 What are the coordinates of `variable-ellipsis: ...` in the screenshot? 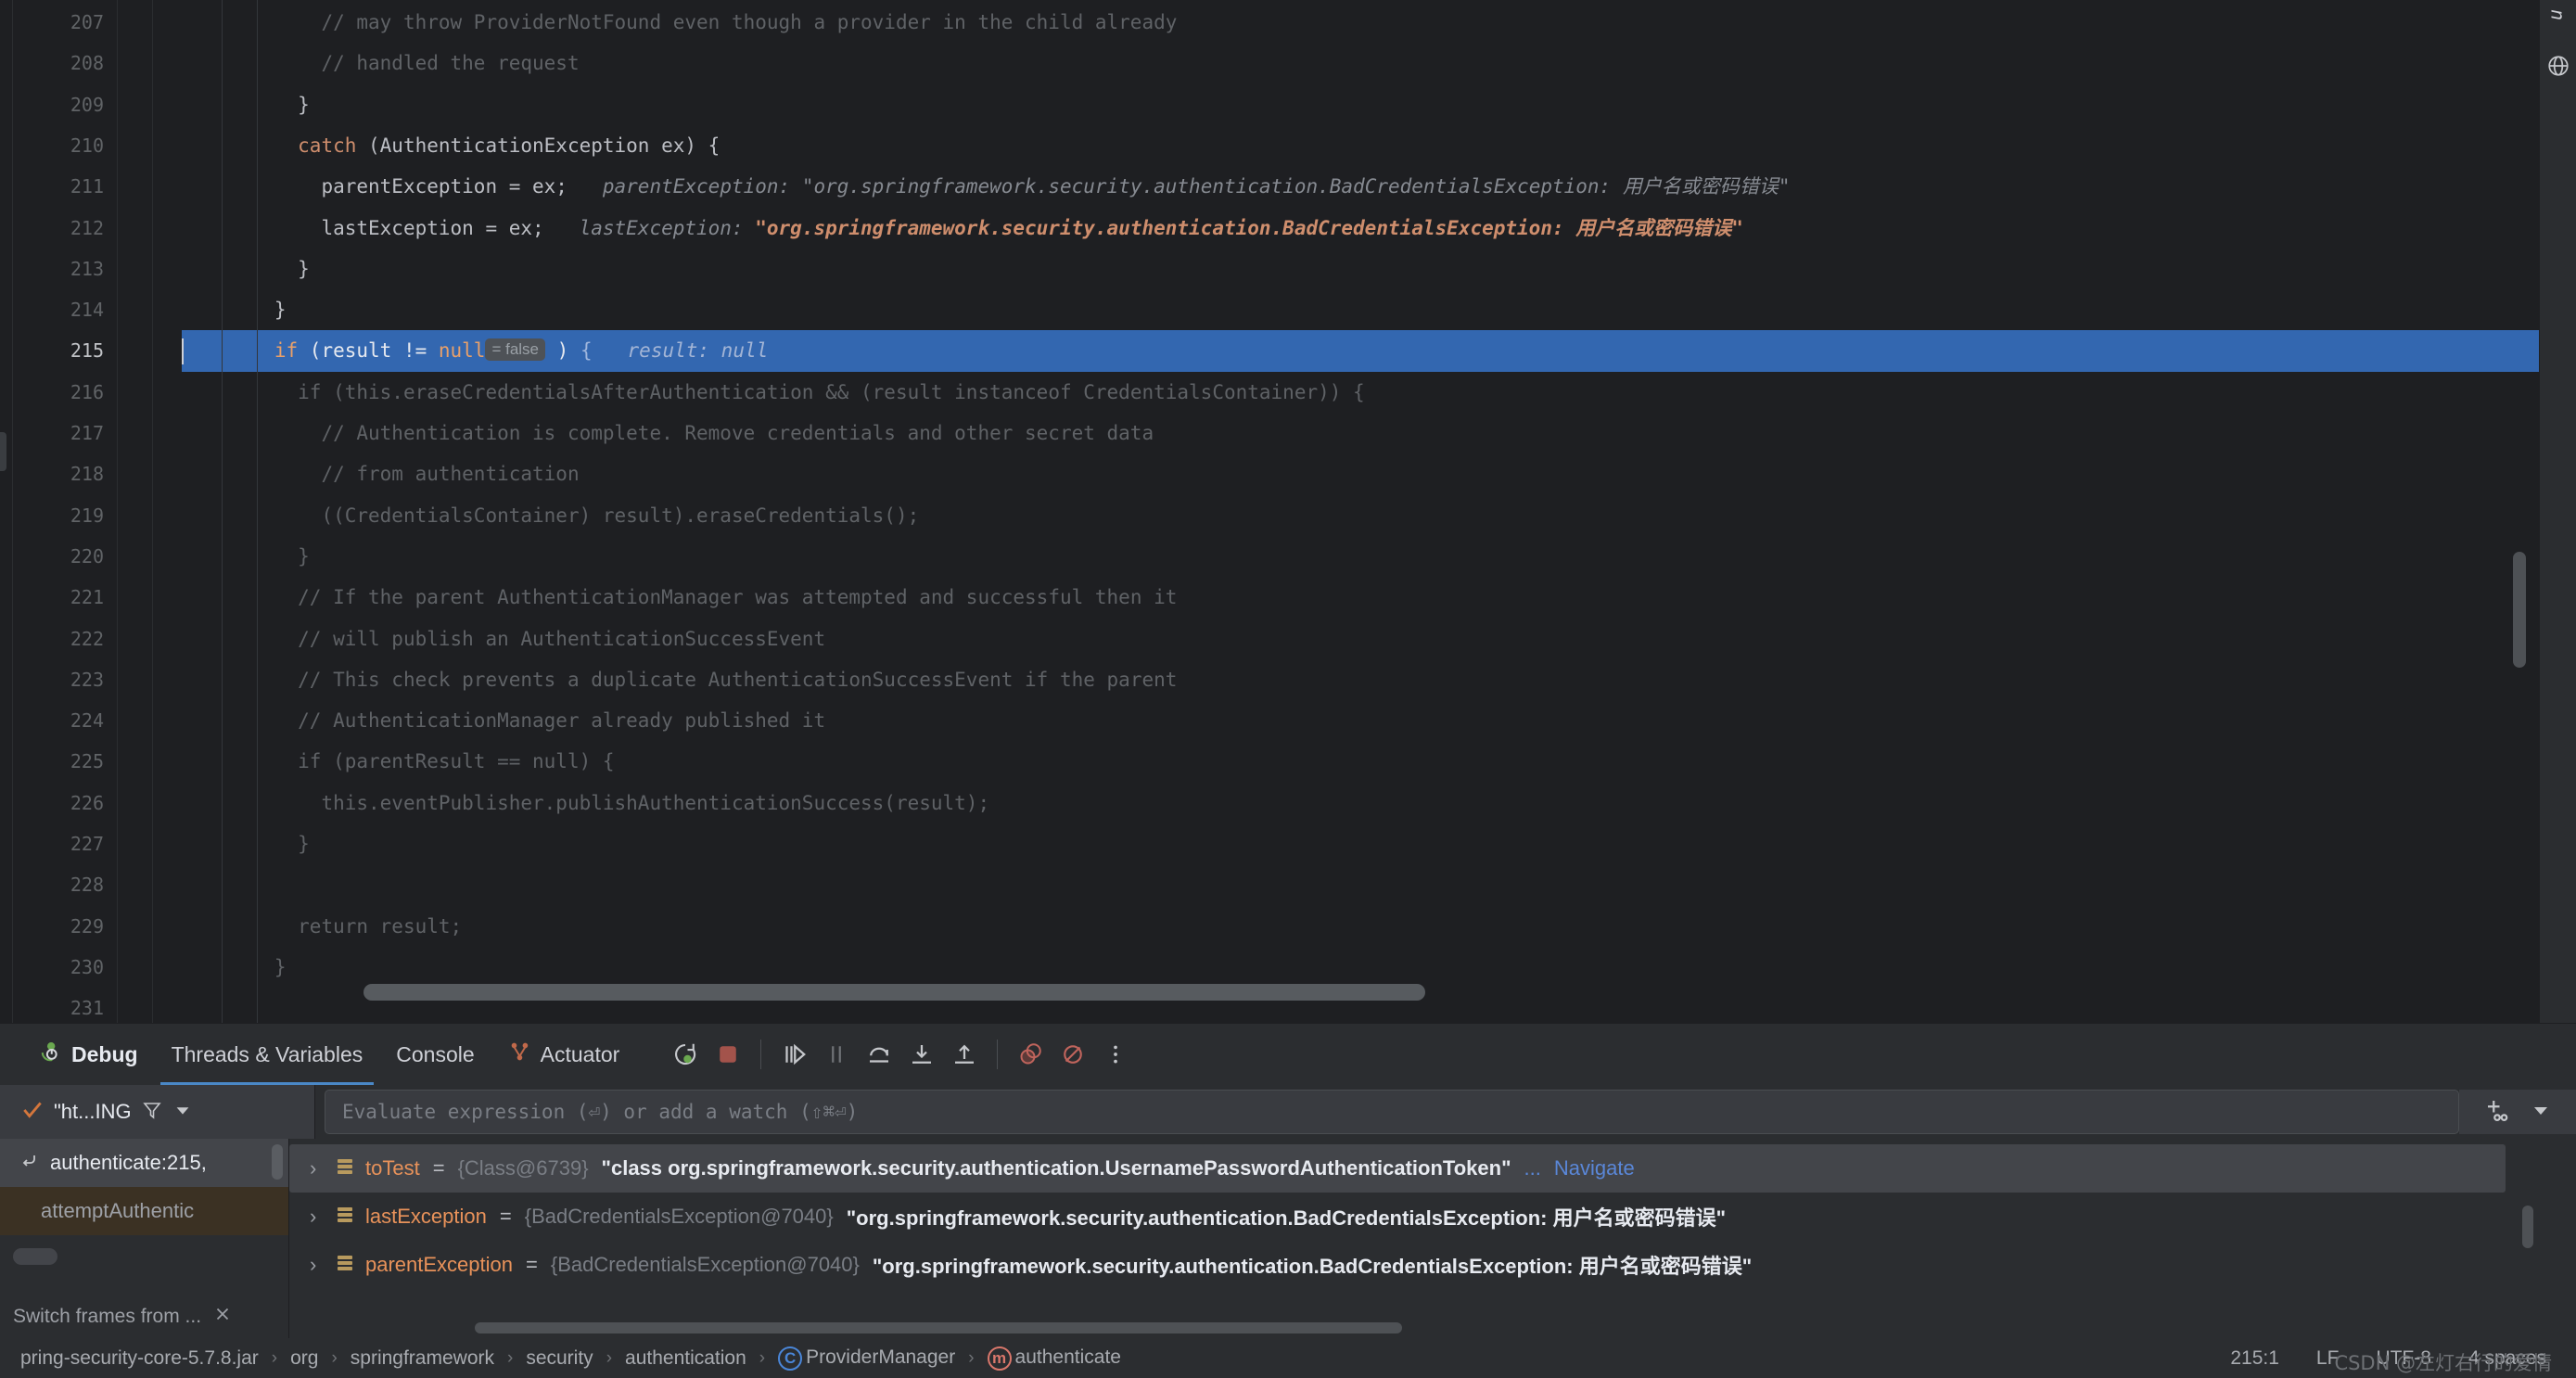 It's located at (1532, 1168).